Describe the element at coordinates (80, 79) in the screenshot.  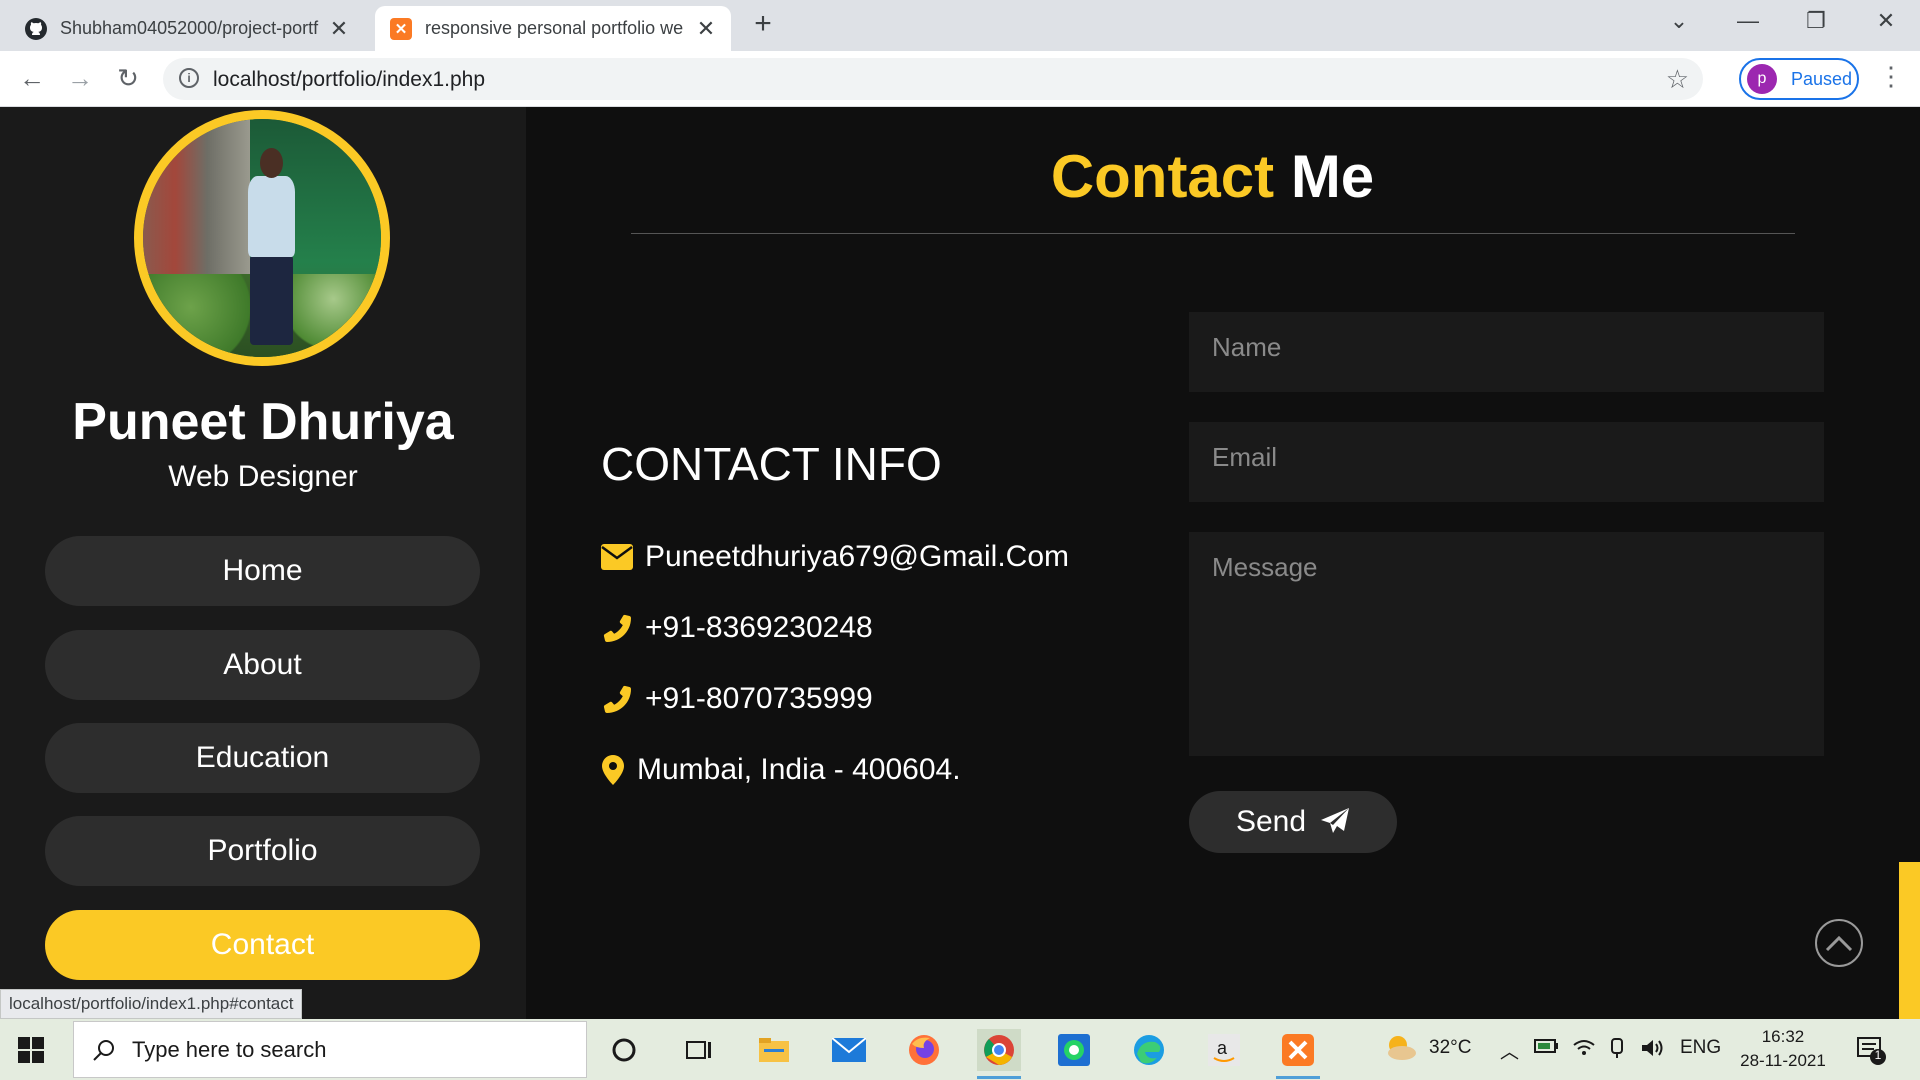
I see `forward-arrow-icon: →` at that location.